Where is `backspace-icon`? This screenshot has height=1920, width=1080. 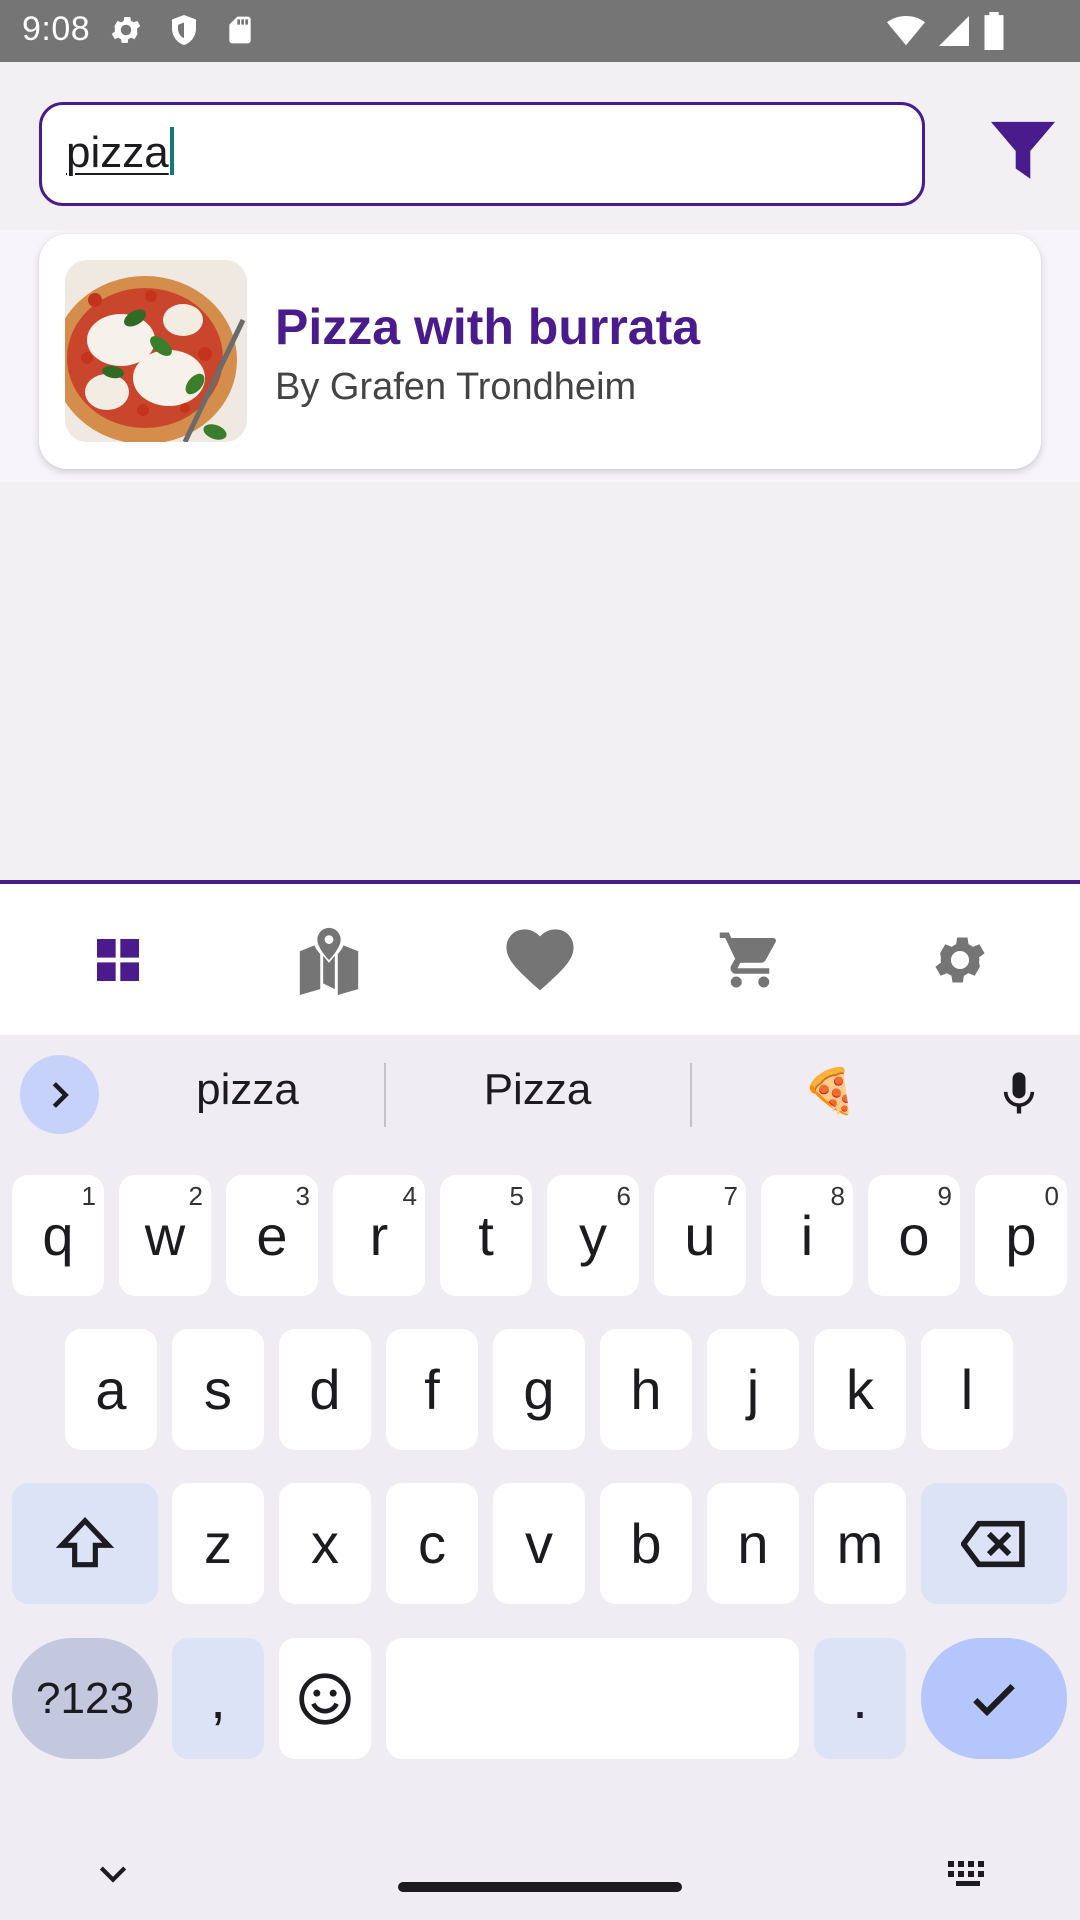
backspace-icon is located at coordinates (993, 1543).